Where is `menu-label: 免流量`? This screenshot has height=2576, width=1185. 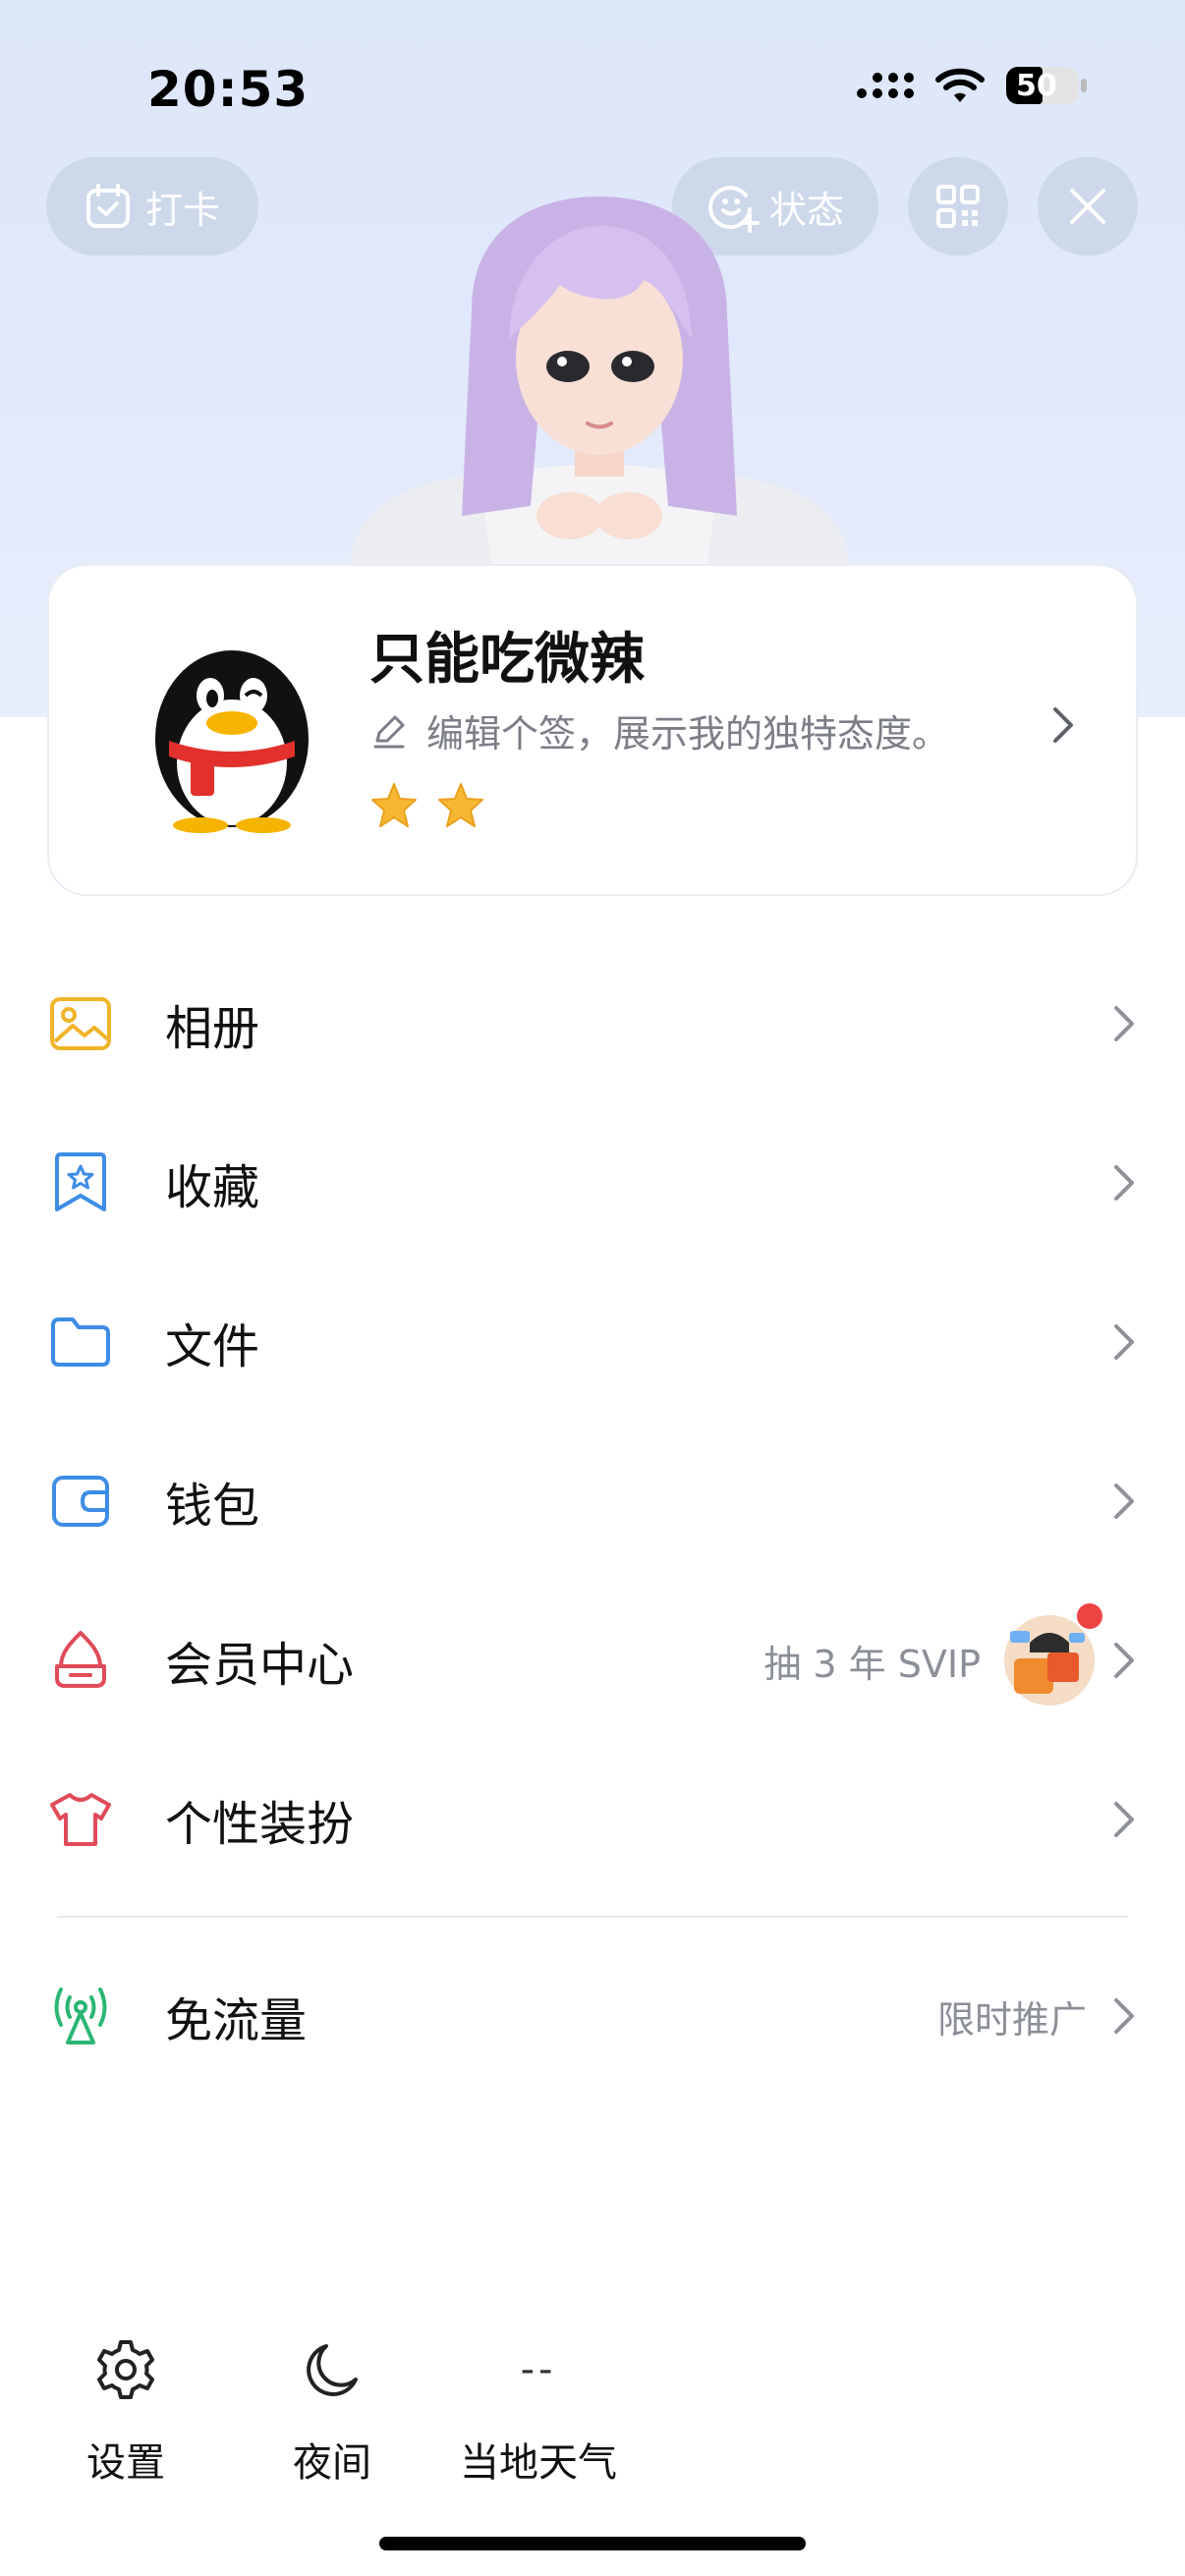 menu-label: 免流量 is located at coordinates (237, 2020).